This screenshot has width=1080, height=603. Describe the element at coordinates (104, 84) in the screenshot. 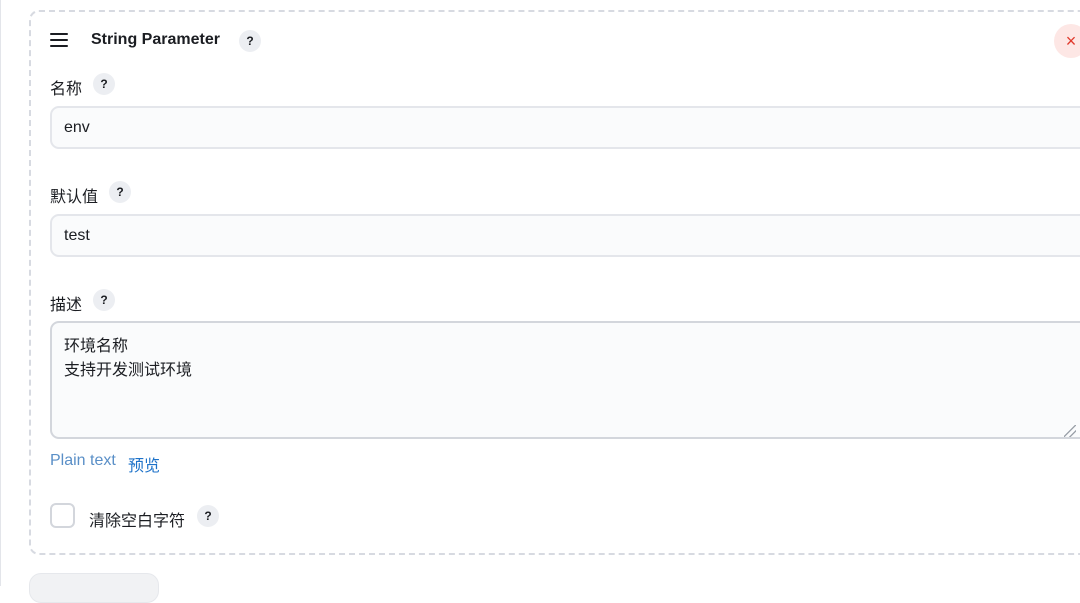

I see `name-help-icon: ?` at that location.